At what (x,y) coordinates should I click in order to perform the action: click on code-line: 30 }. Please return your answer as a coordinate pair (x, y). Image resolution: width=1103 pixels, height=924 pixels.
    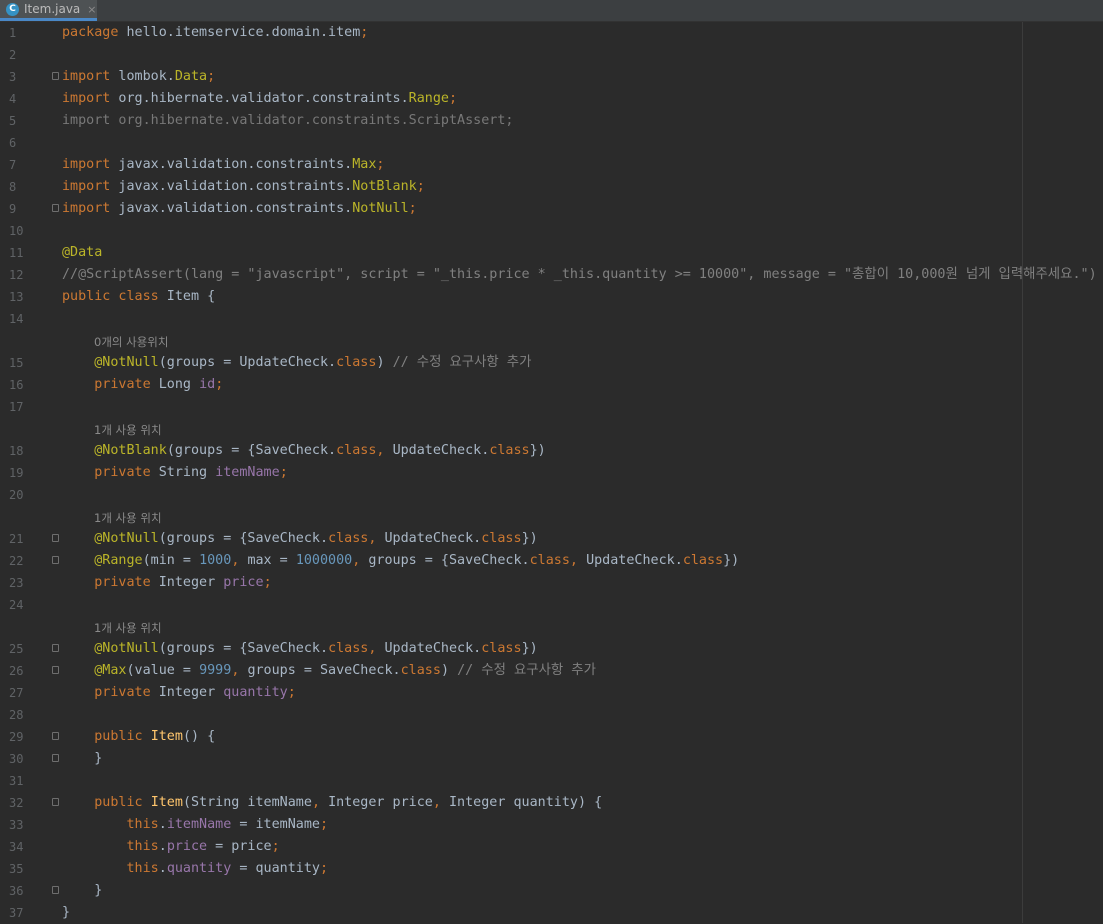
    Looking at the image, I should click on (551, 759).